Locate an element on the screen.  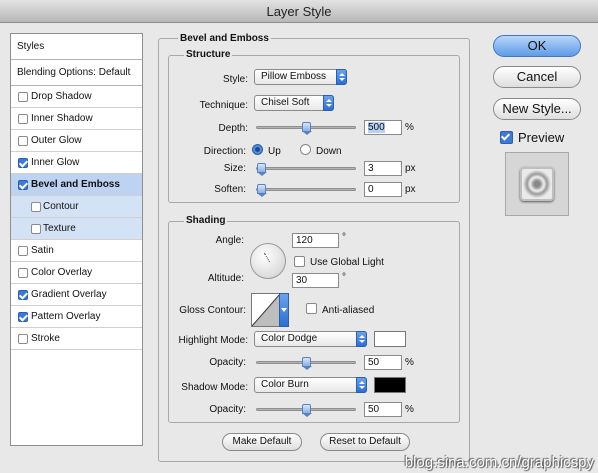
style-list-item: Color Overlay is located at coordinates (76, 273).